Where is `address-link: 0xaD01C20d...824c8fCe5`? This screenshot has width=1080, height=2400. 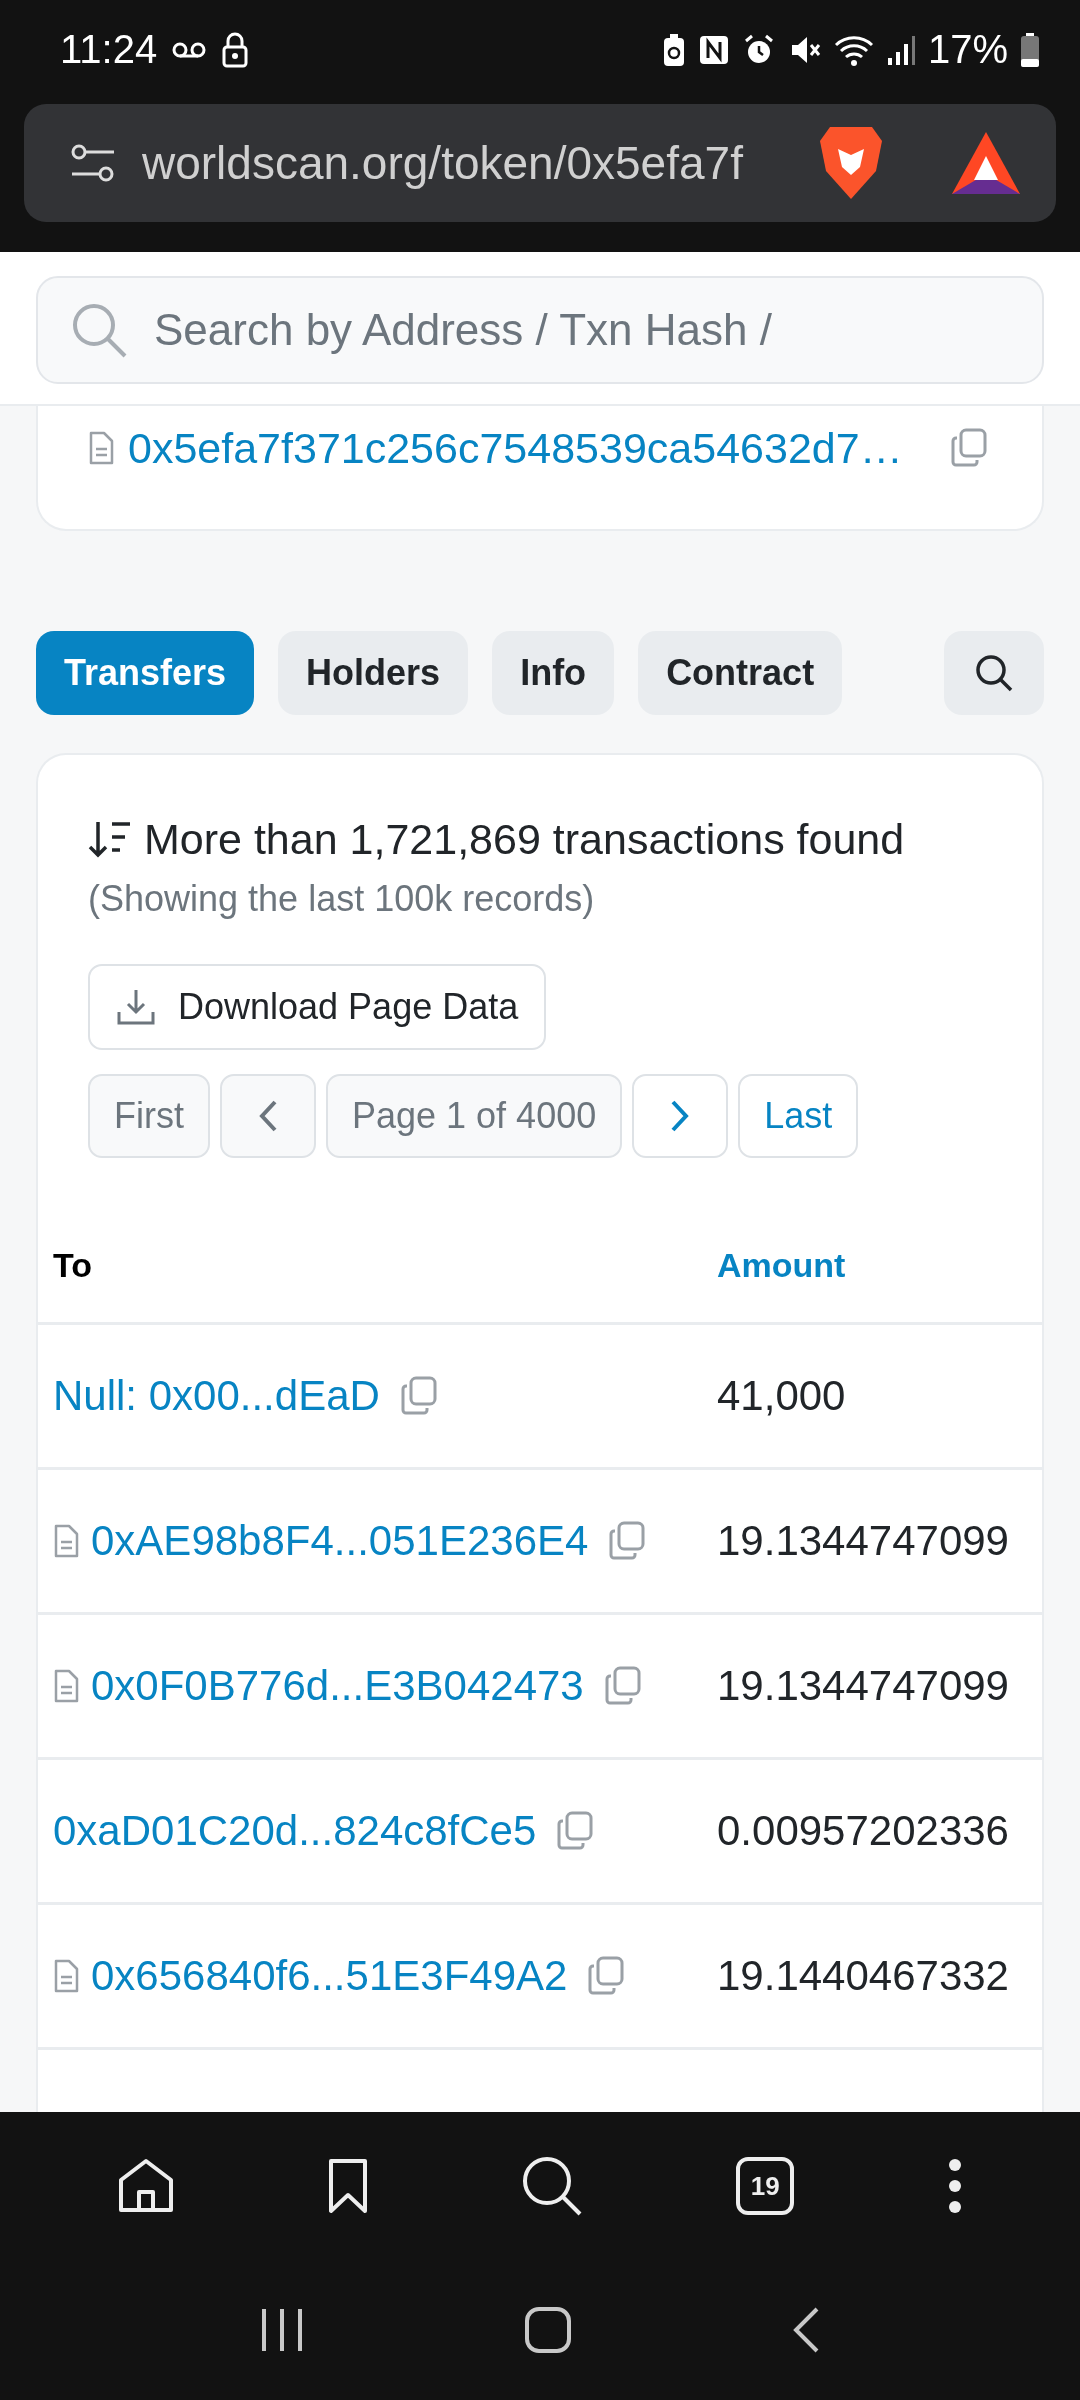 address-link: 0xaD01C20d...824c8fCe5 is located at coordinates (295, 1831).